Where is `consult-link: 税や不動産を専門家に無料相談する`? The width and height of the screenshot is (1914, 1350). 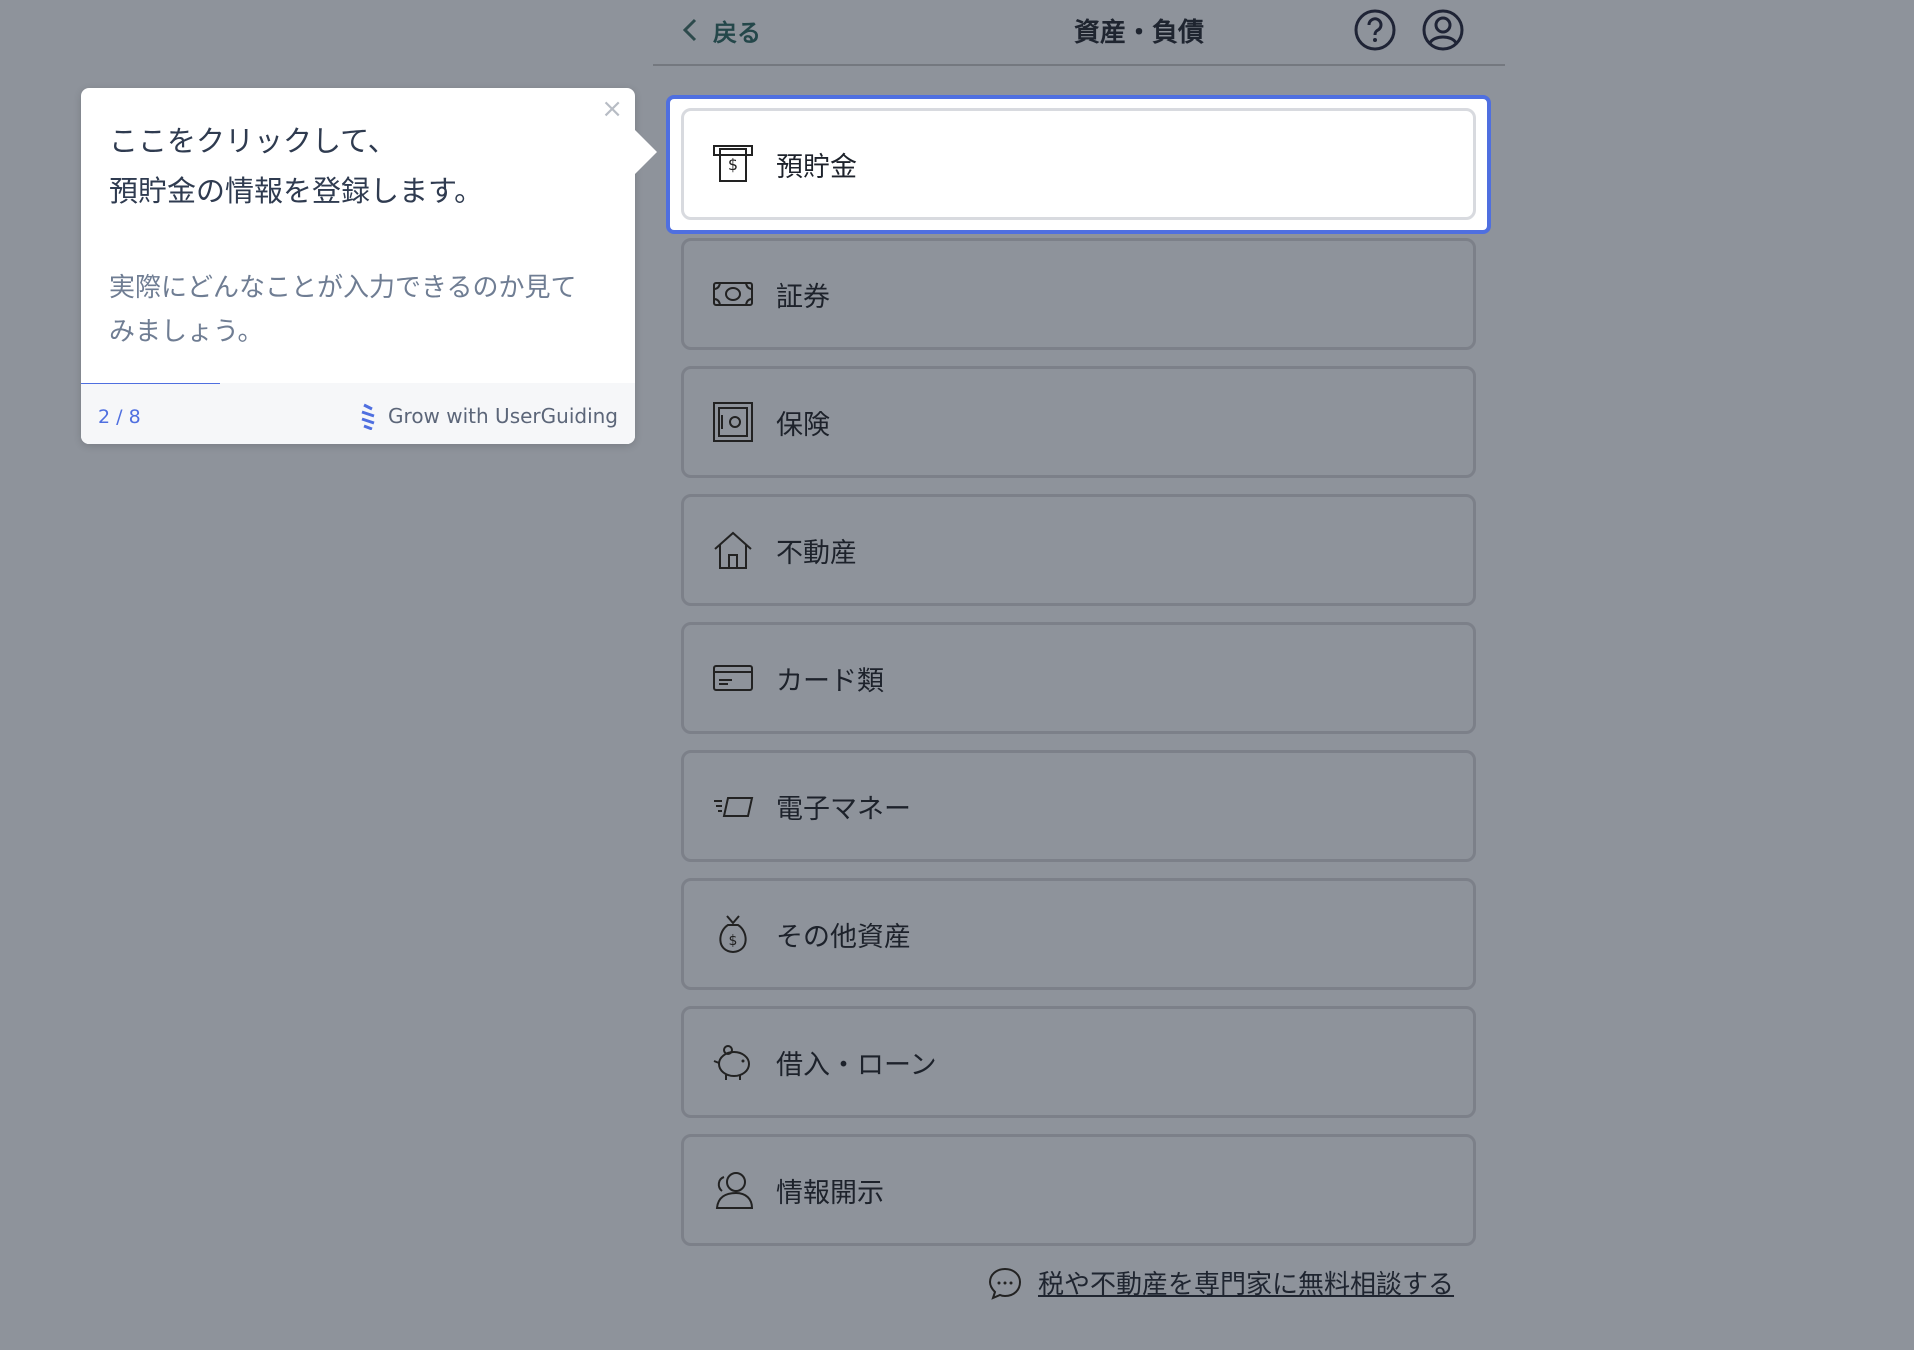 consult-link: 税や不動産を専門家に無料相談する is located at coordinates (1221, 1282).